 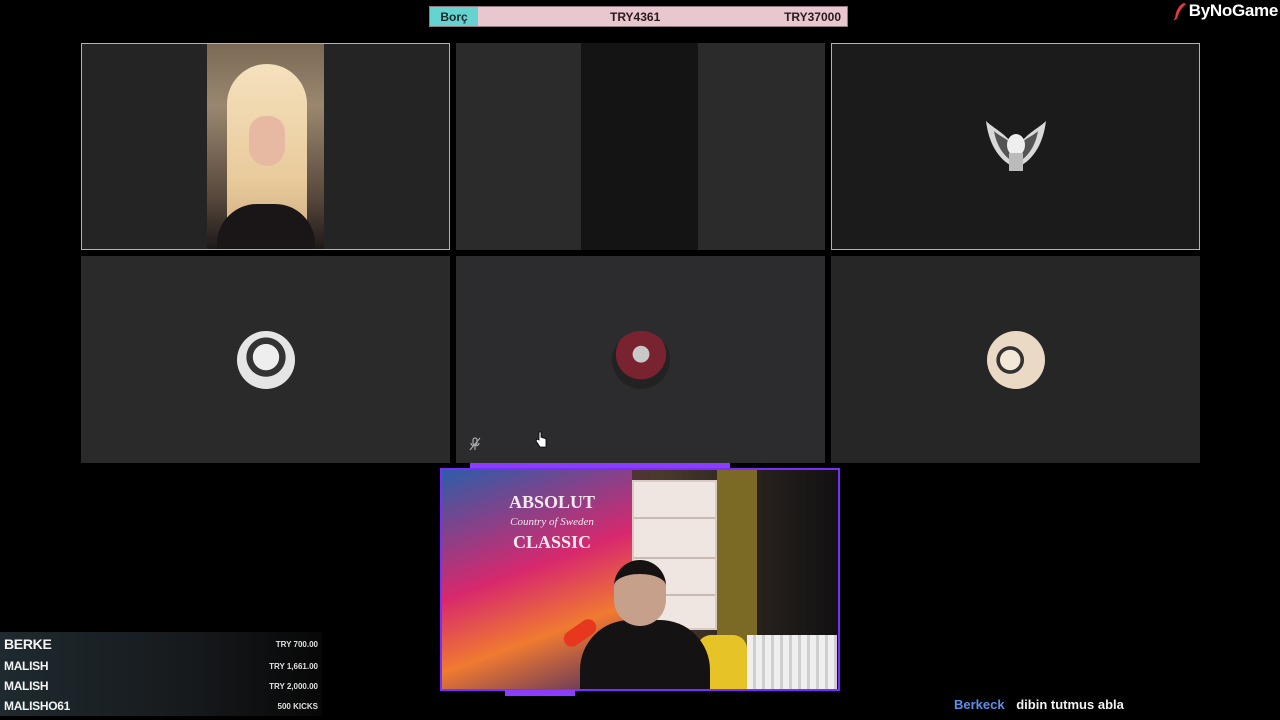 I want to click on poster-text: ABSOLUT Country of Sweden CLASSIC, so click(x=552, y=522).